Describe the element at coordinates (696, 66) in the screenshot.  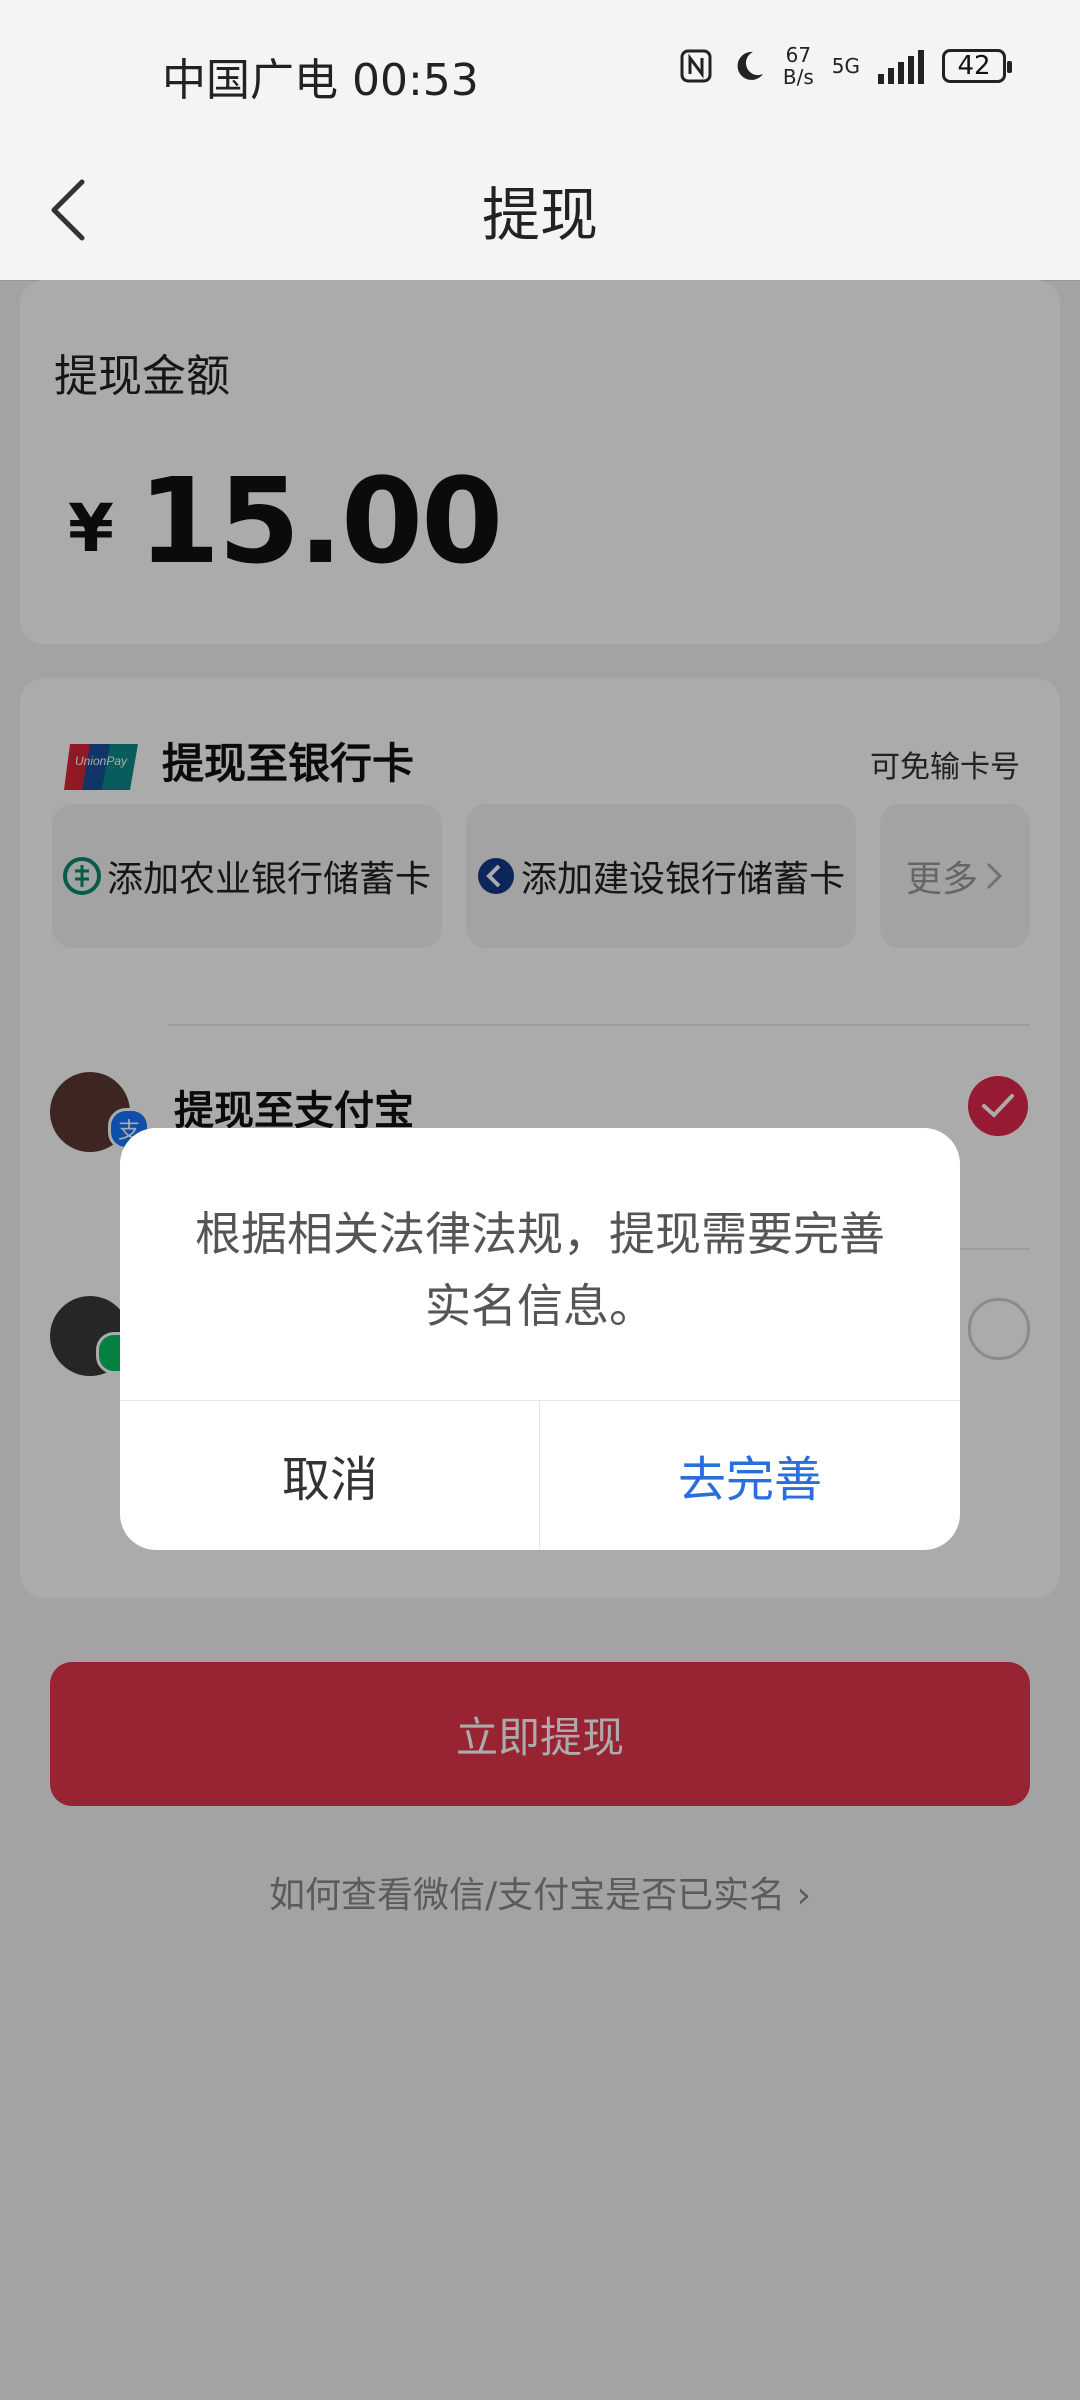
I see `nfc-icon` at that location.